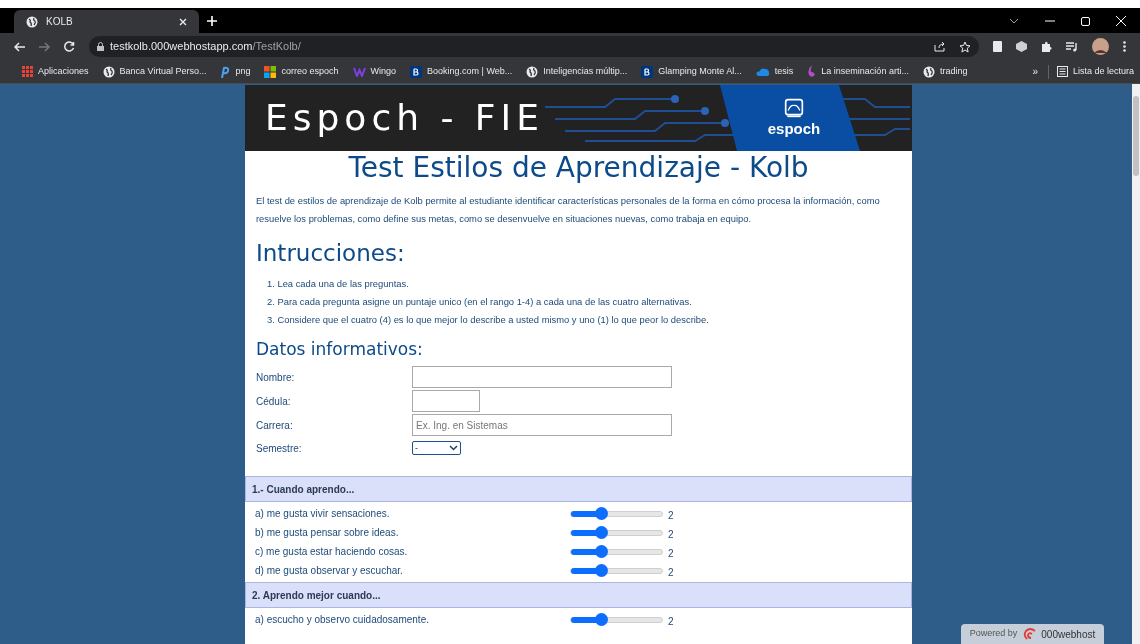 Image resolution: width=1140 pixels, height=644 pixels. What do you see at coordinates (100, 46) in the screenshot?
I see `lock-icon` at bounding box center [100, 46].